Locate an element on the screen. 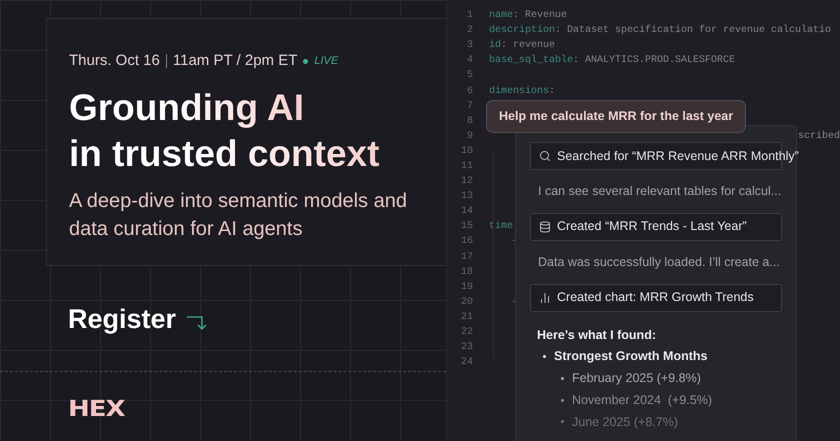 The height and width of the screenshot is (441, 840). line-number: 10 is located at coordinates (467, 151).